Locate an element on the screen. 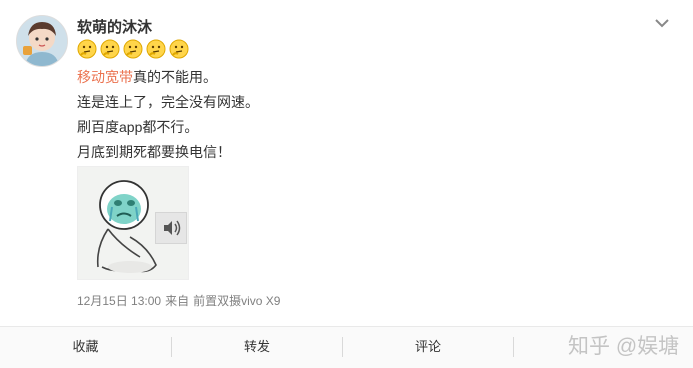 This screenshot has width=693, height=368. post-text-line-4: 月底到期死都要换电信！ is located at coordinates (154, 152).